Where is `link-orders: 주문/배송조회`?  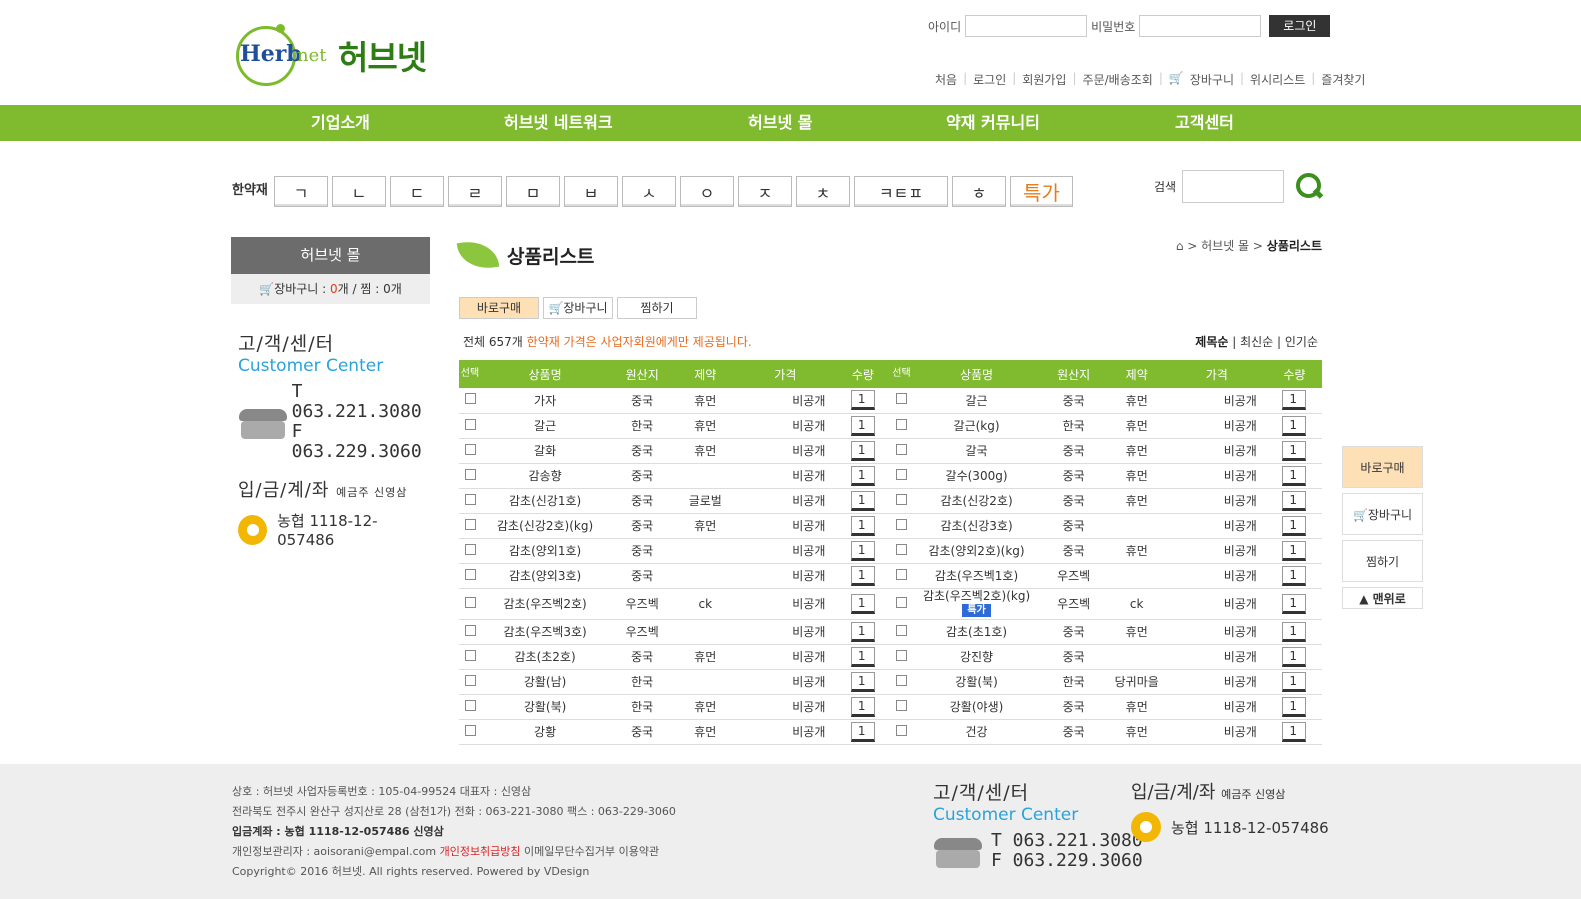
link-orders: 주문/배송조회 is located at coordinates (1118, 79).